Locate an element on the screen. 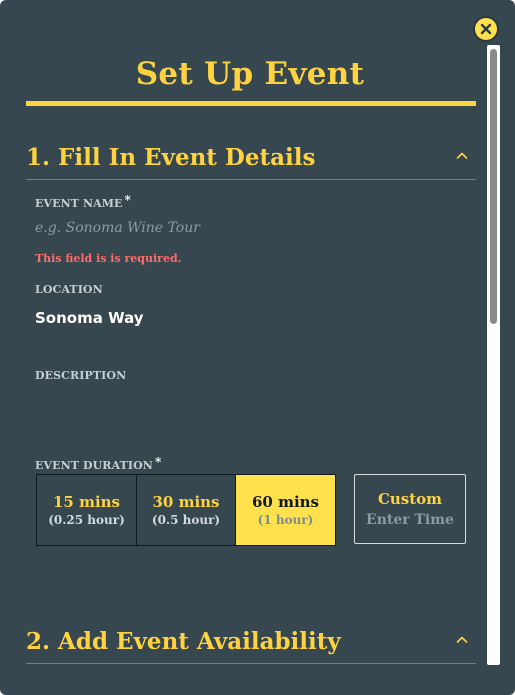 This screenshot has height=695, width=515. custom-duration-label: Custom is located at coordinates (410, 499).